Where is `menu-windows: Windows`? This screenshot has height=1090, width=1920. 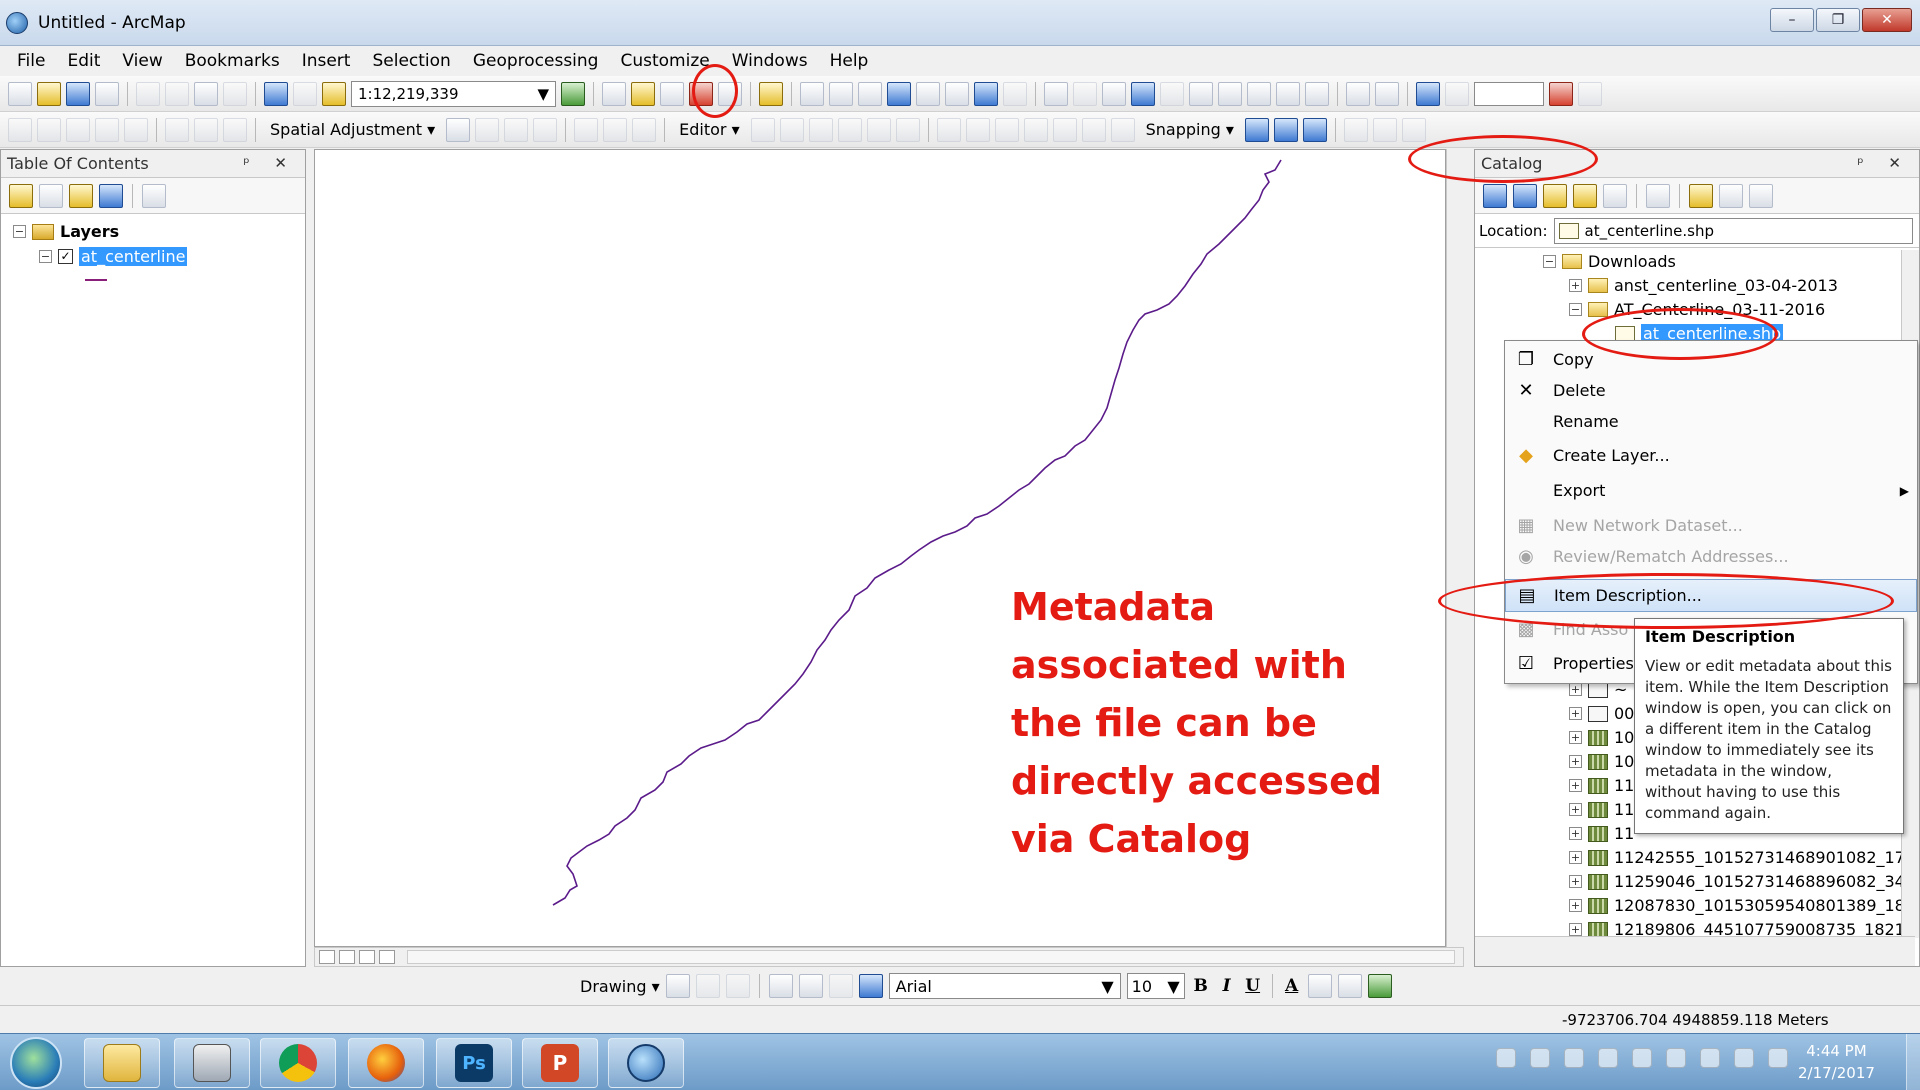
menu-windows: Windows is located at coordinates (770, 61).